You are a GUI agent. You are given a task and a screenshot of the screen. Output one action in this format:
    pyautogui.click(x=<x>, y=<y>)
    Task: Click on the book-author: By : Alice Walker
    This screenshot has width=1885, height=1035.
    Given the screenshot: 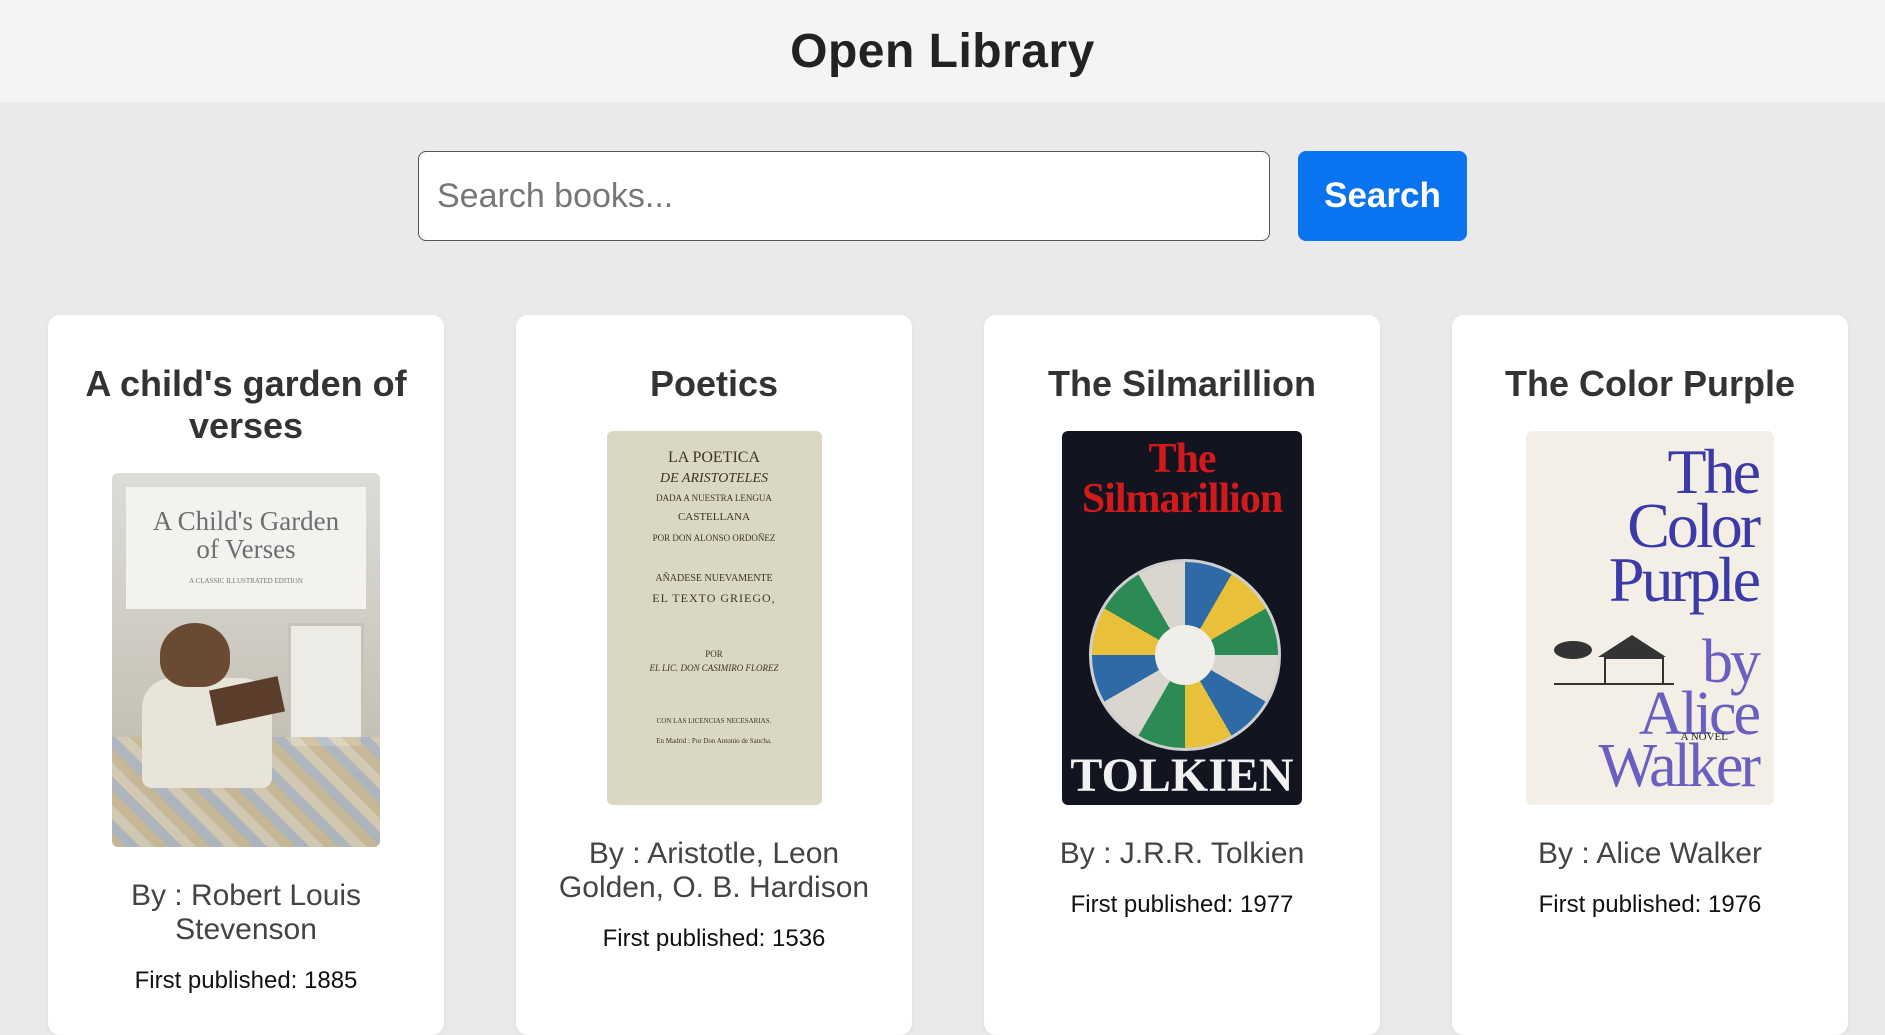 What is the action you would take?
    pyautogui.click(x=1650, y=853)
    